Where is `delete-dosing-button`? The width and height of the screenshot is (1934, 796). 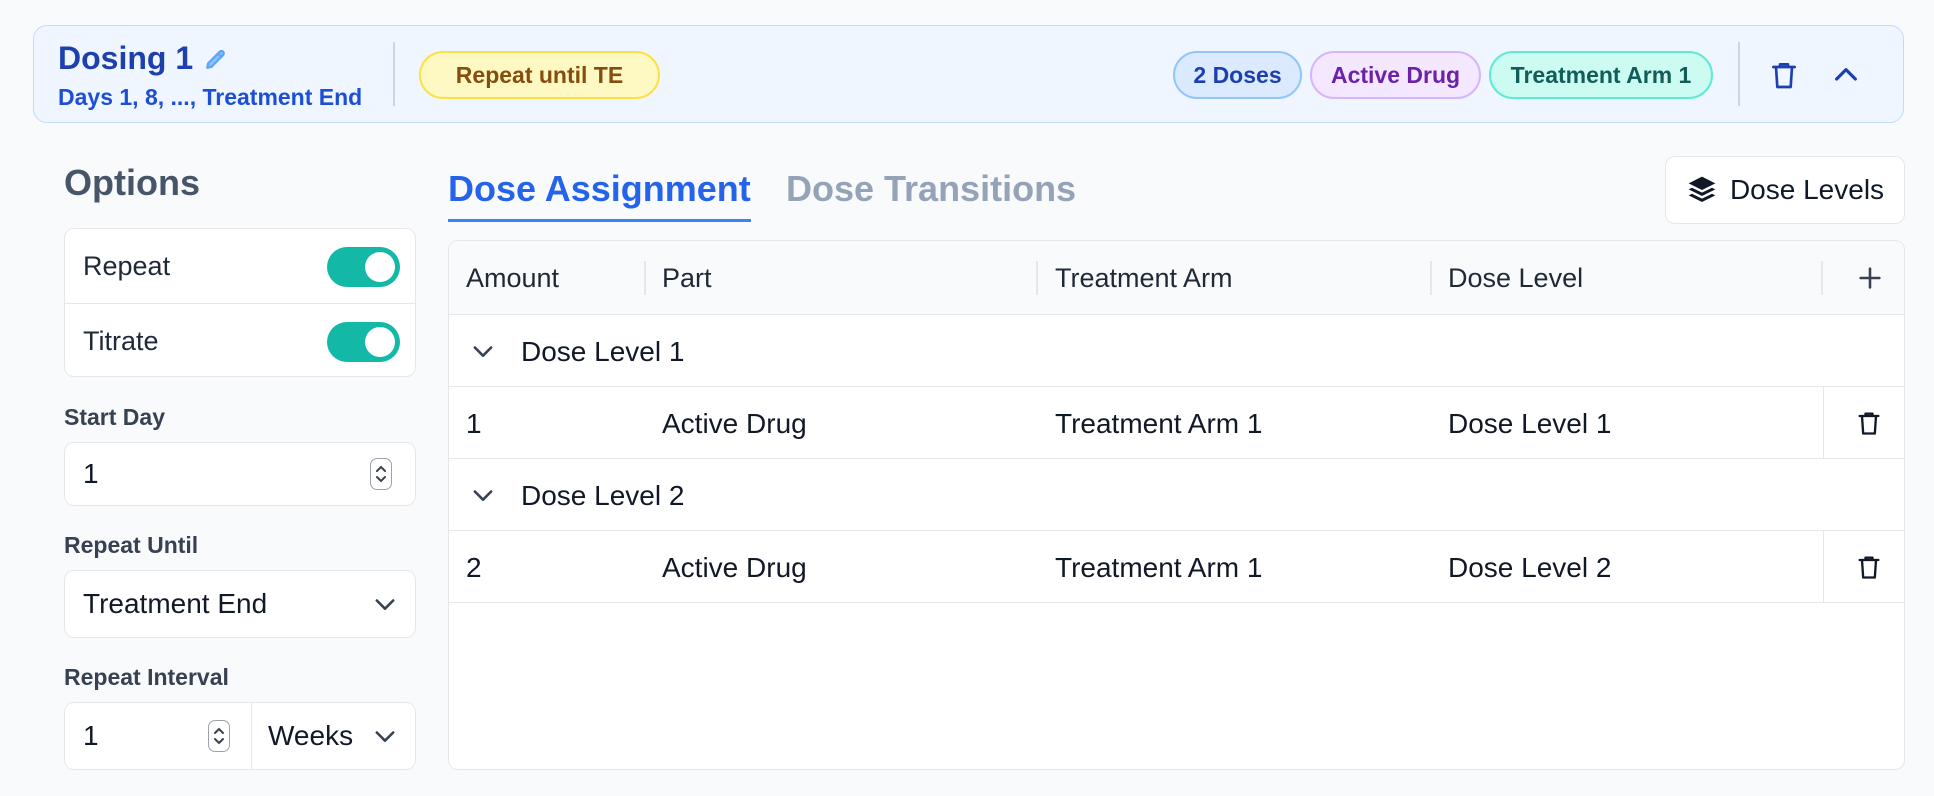
delete-dosing-button is located at coordinates (1784, 75).